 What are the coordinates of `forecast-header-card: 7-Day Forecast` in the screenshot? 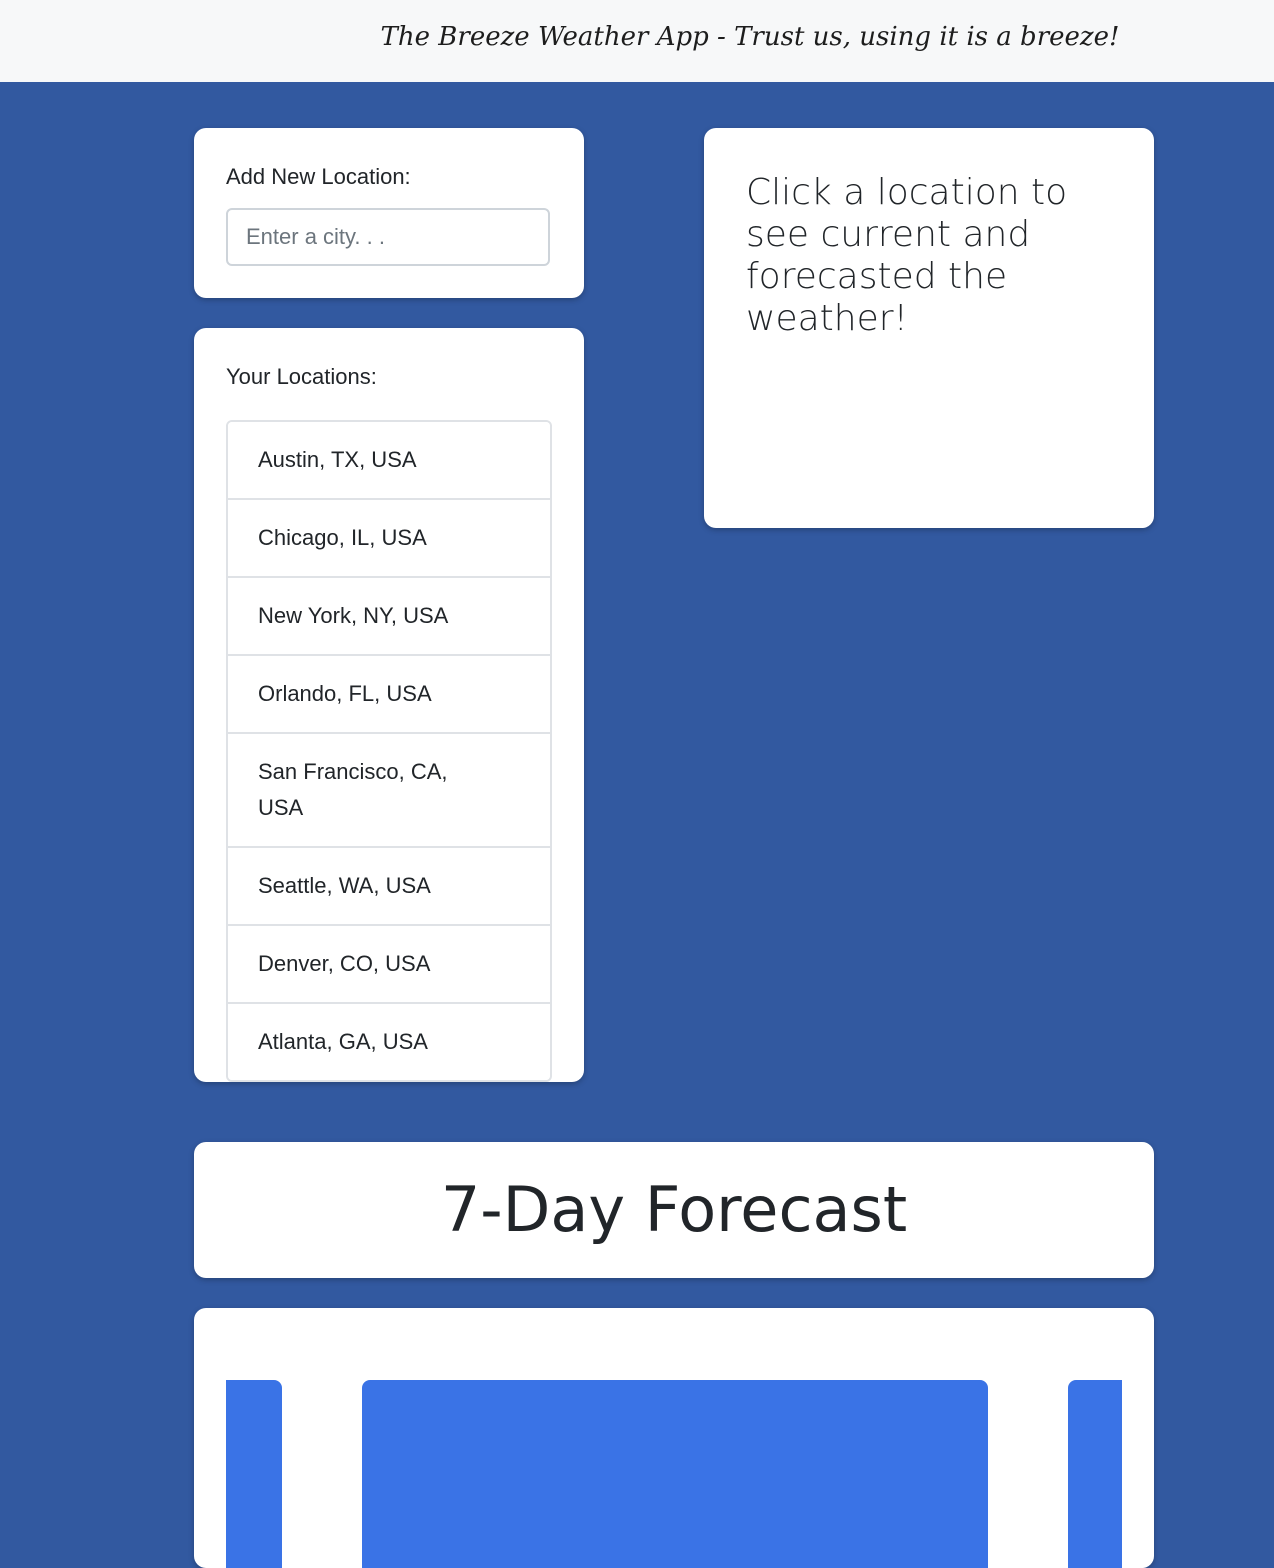 It's located at (674, 1210).